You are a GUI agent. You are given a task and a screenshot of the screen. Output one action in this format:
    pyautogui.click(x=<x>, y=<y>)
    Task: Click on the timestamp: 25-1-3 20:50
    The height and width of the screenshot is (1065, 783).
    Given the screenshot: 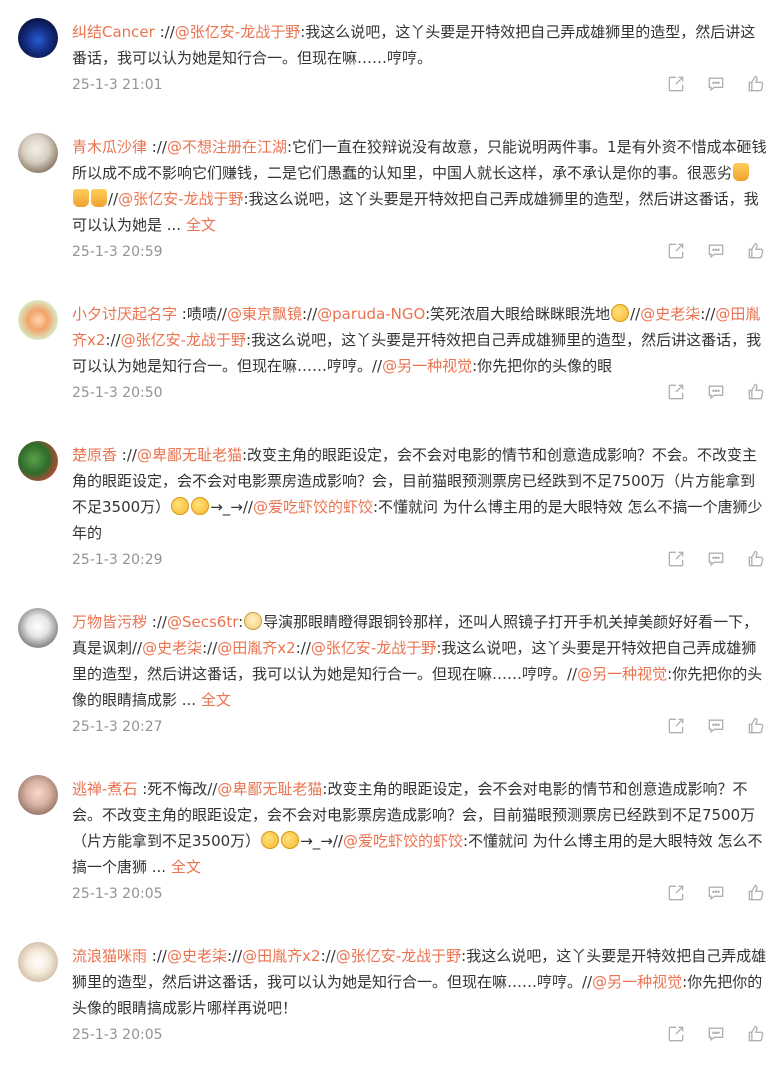 What is the action you would take?
    pyautogui.click(x=117, y=393)
    